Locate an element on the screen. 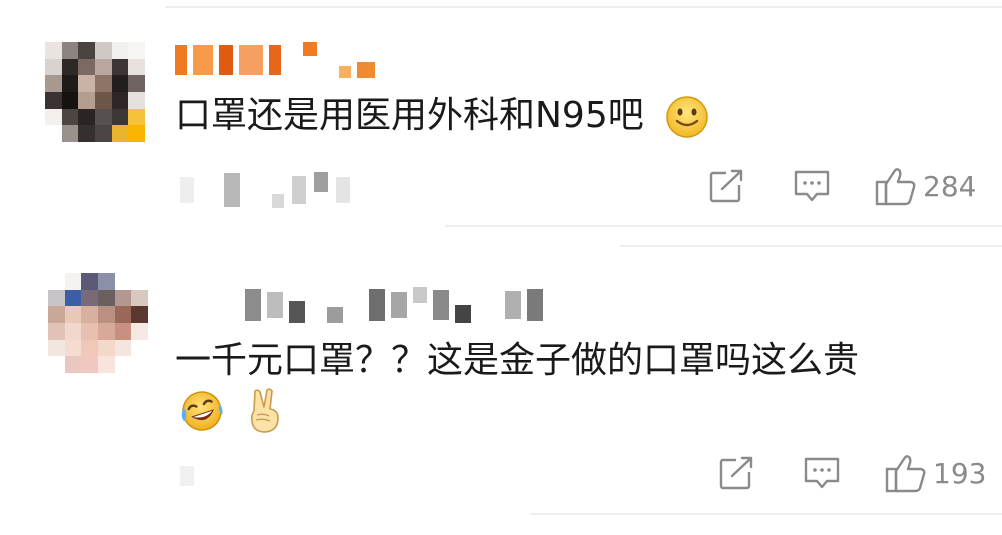 Image resolution: width=1002 pixels, height=535 pixels. comment-emoji-row is located at coordinates (231, 411).